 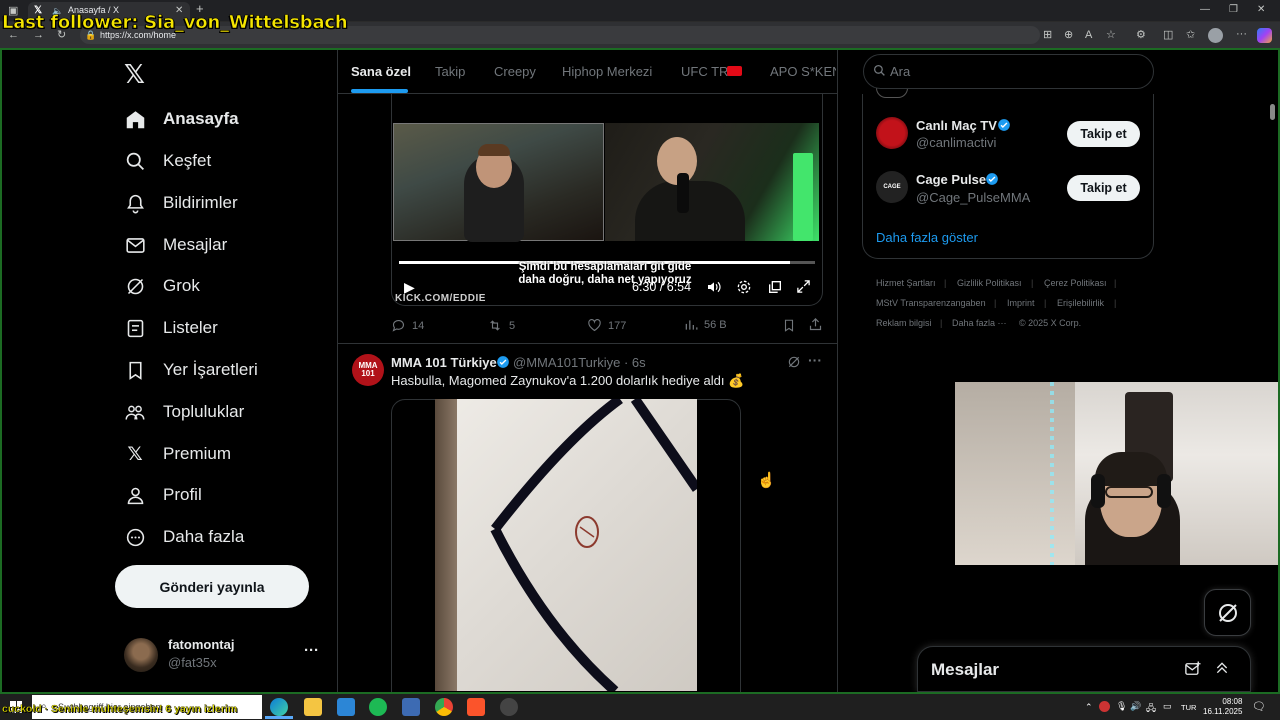 What do you see at coordinates (1261, 10) in the screenshot?
I see `close-window-icon: ✕` at bounding box center [1261, 10].